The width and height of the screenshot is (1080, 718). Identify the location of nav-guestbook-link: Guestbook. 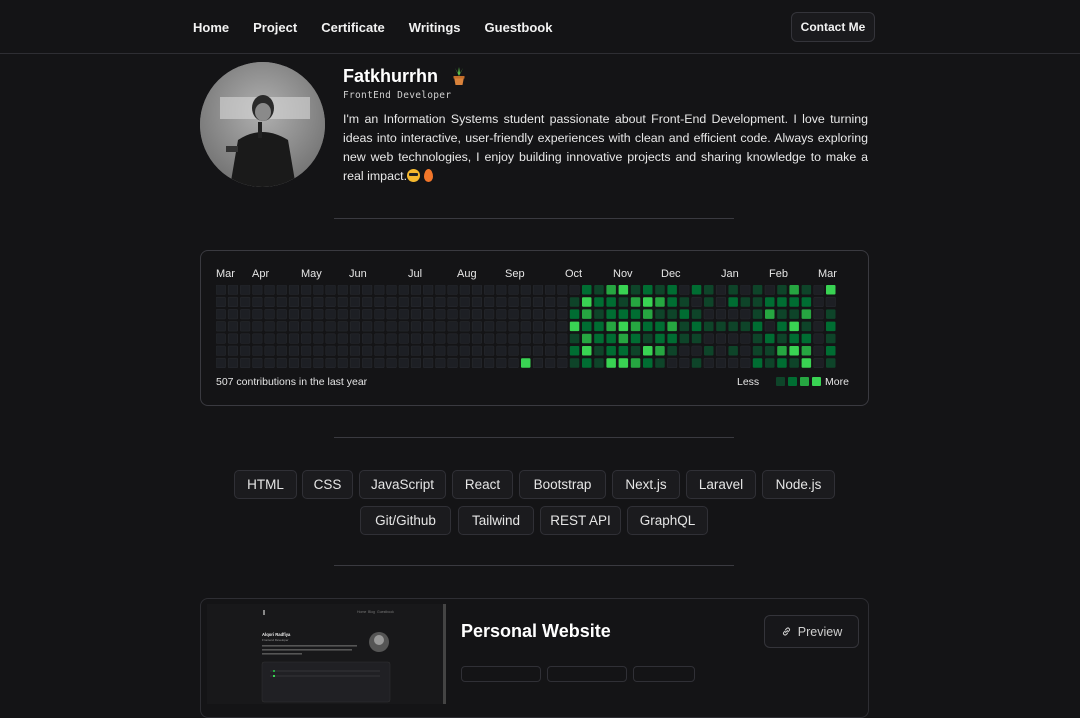
(519, 27).